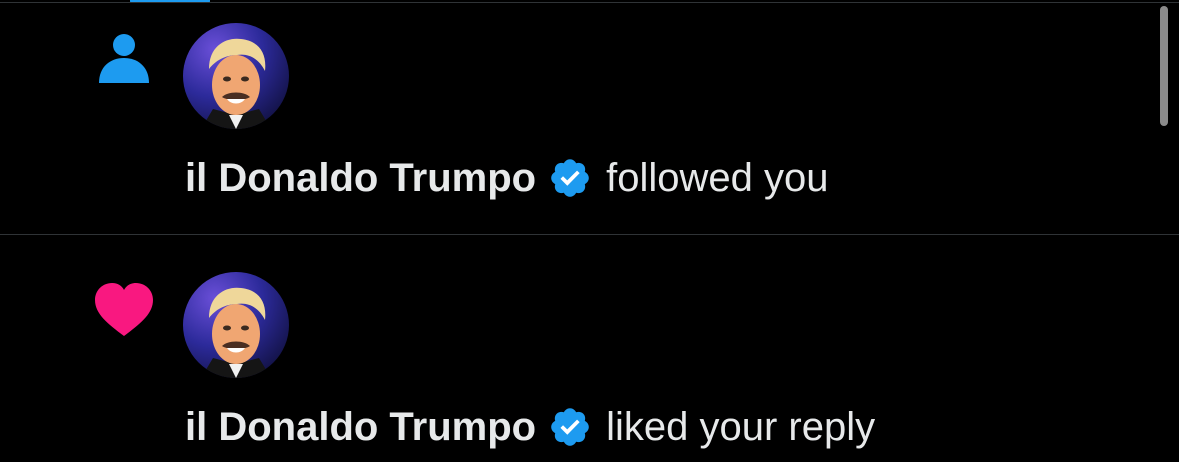 This screenshot has width=1179, height=462. I want to click on heart-icon, so click(124, 310).